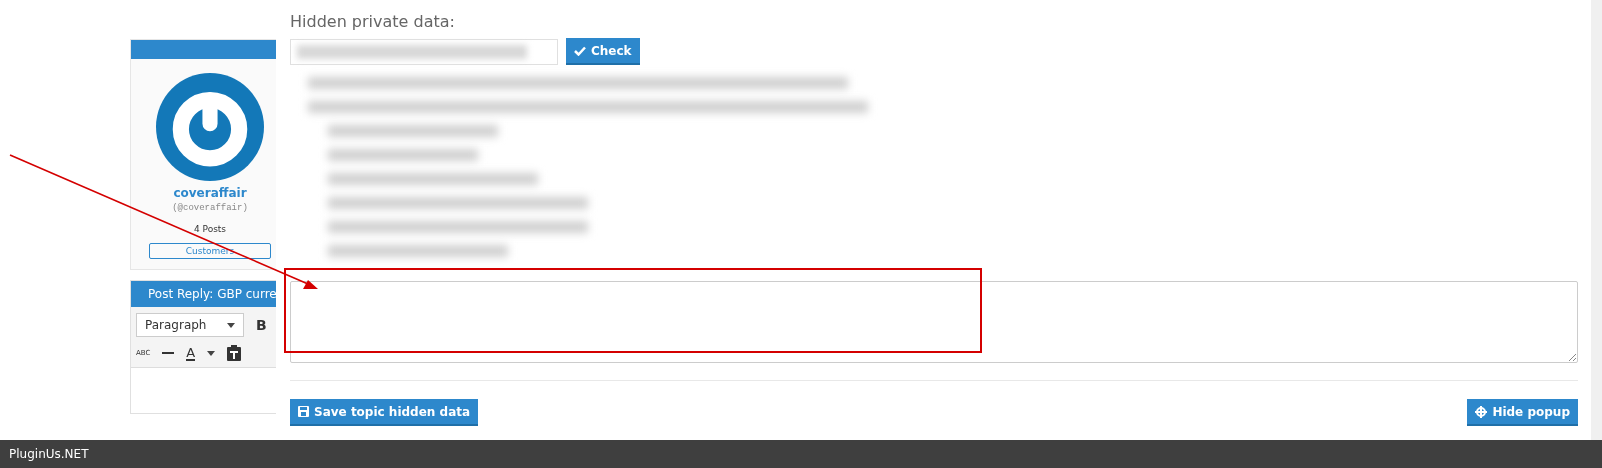 The width and height of the screenshot is (1602, 468). Describe the element at coordinates (210, 193) in the screenshot. I see `username: coveraffair` at that location.